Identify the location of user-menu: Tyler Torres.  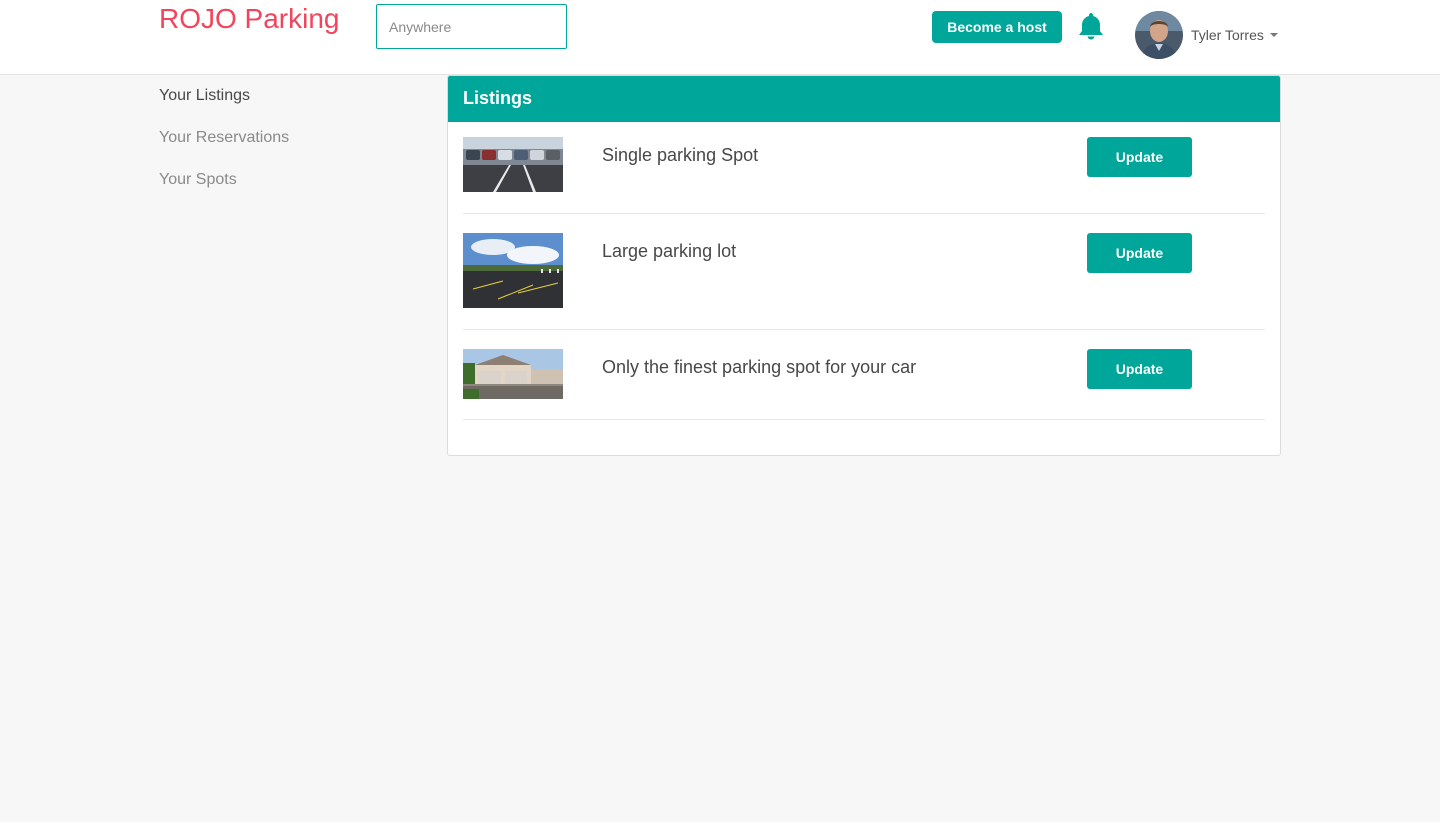
(1206, 35).